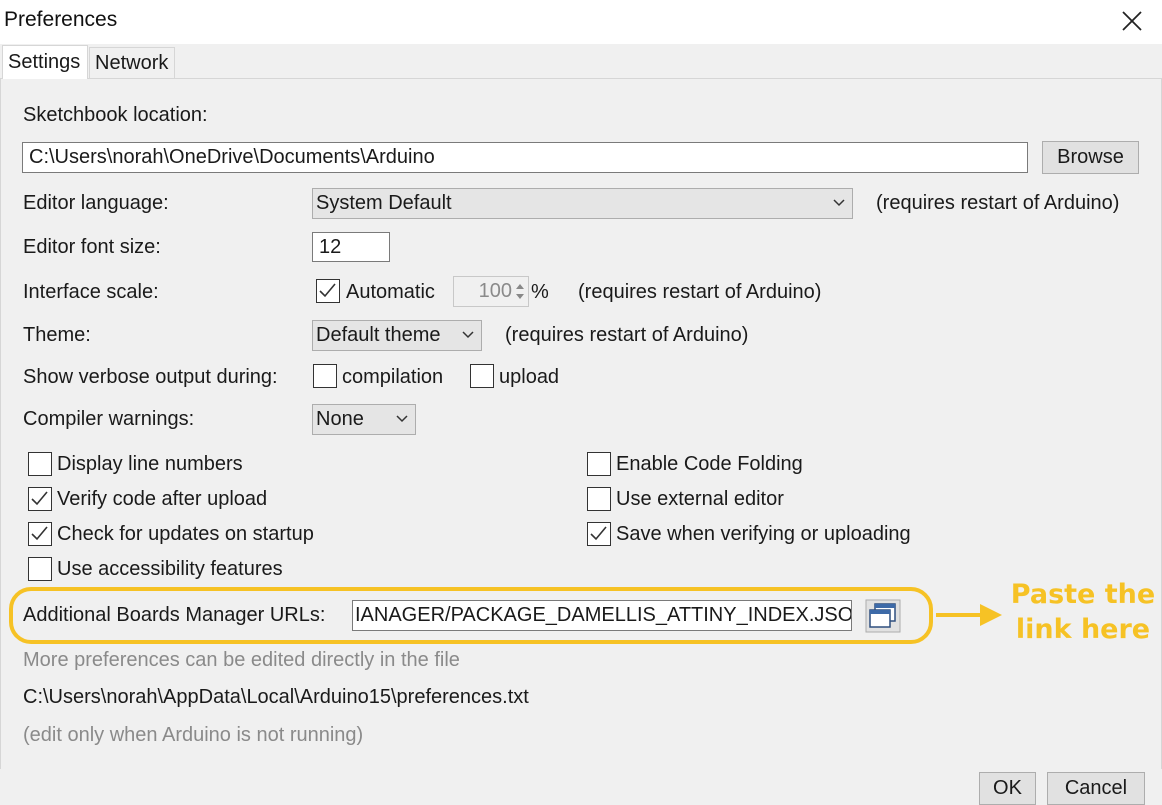 Image resolution: width=1162 pixels, height=805 pixels. I want to click on verify-after-upload-label: Verify code after upload, so click(162, 499).